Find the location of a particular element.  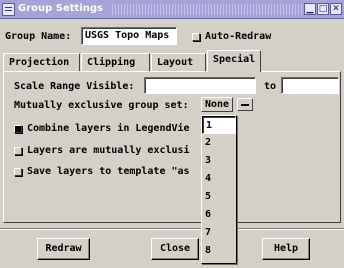

group-name-label: Group Name: is located at coordinates (38, 36).